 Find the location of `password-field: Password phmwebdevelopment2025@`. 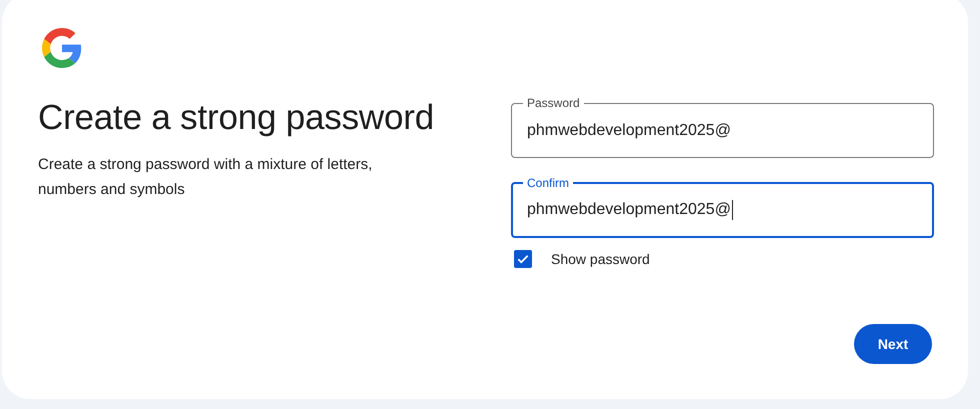

password-field: Password phmwebdevelopment2025@ is located at coordinates (722, 127).